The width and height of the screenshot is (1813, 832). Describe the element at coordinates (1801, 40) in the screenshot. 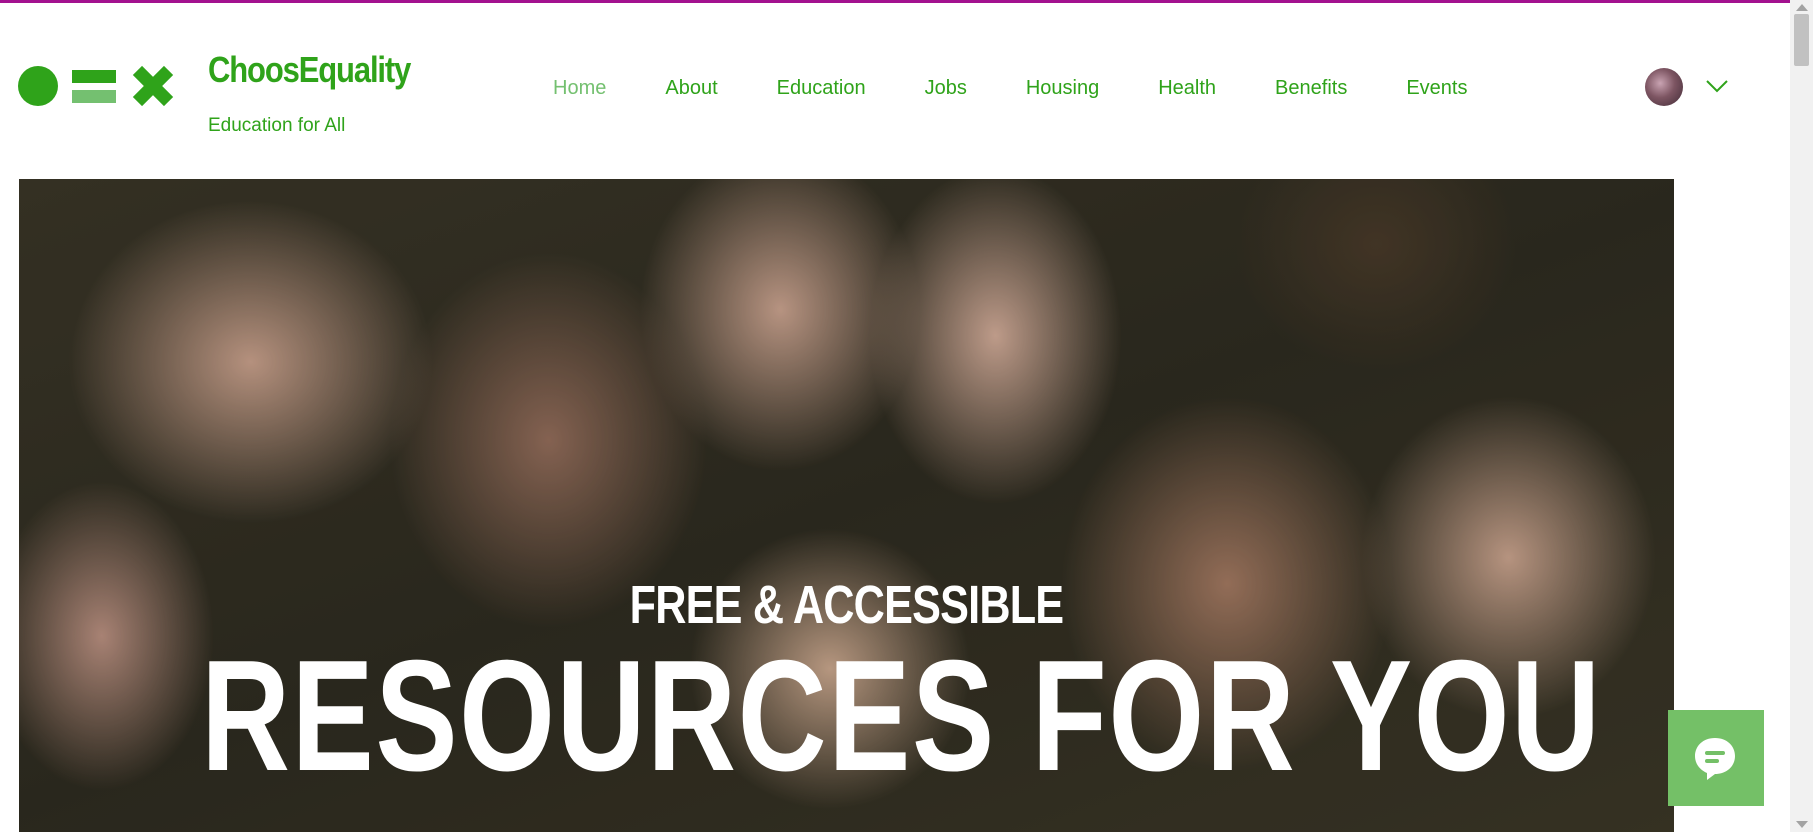

I see `scrollbar-thumb` at that location.